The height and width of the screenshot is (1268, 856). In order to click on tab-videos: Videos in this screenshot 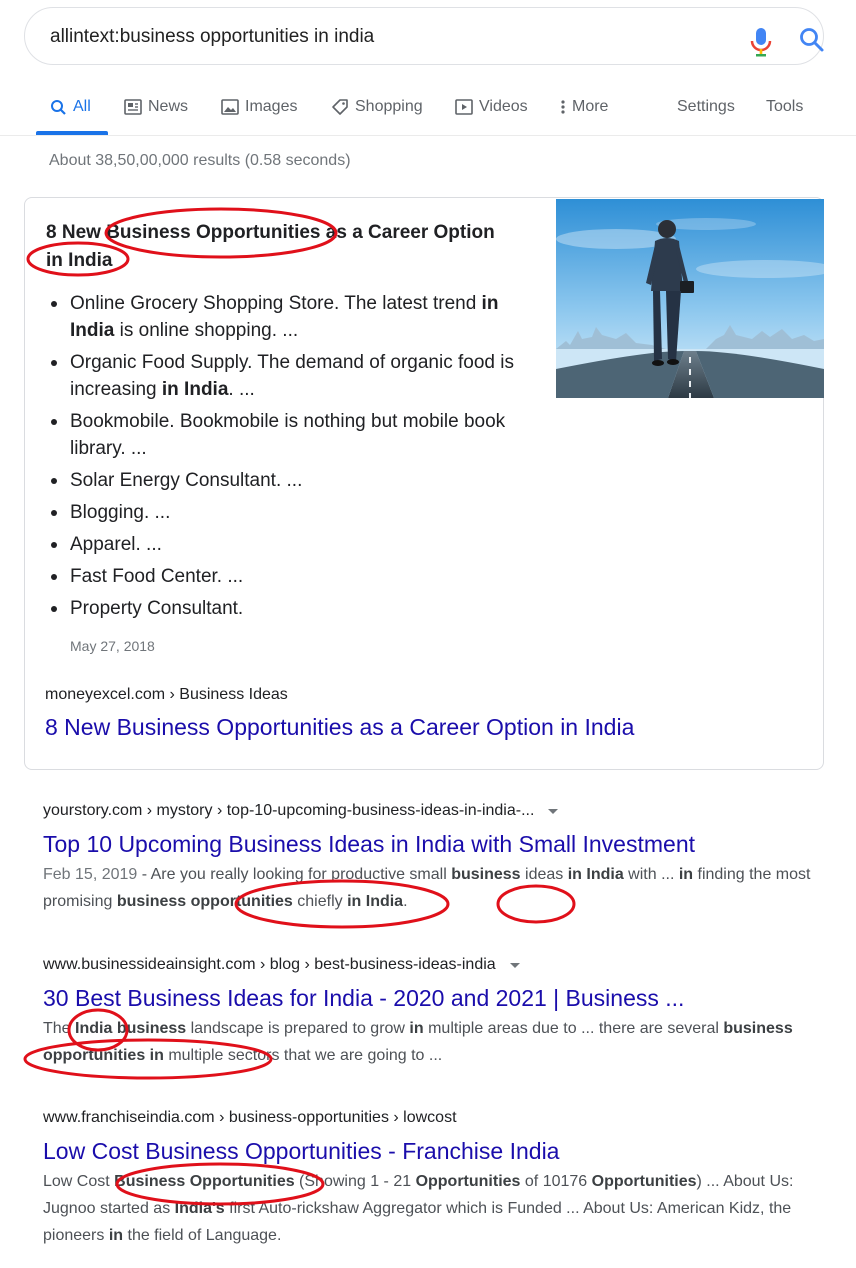, I will do `click(491, 107)`.